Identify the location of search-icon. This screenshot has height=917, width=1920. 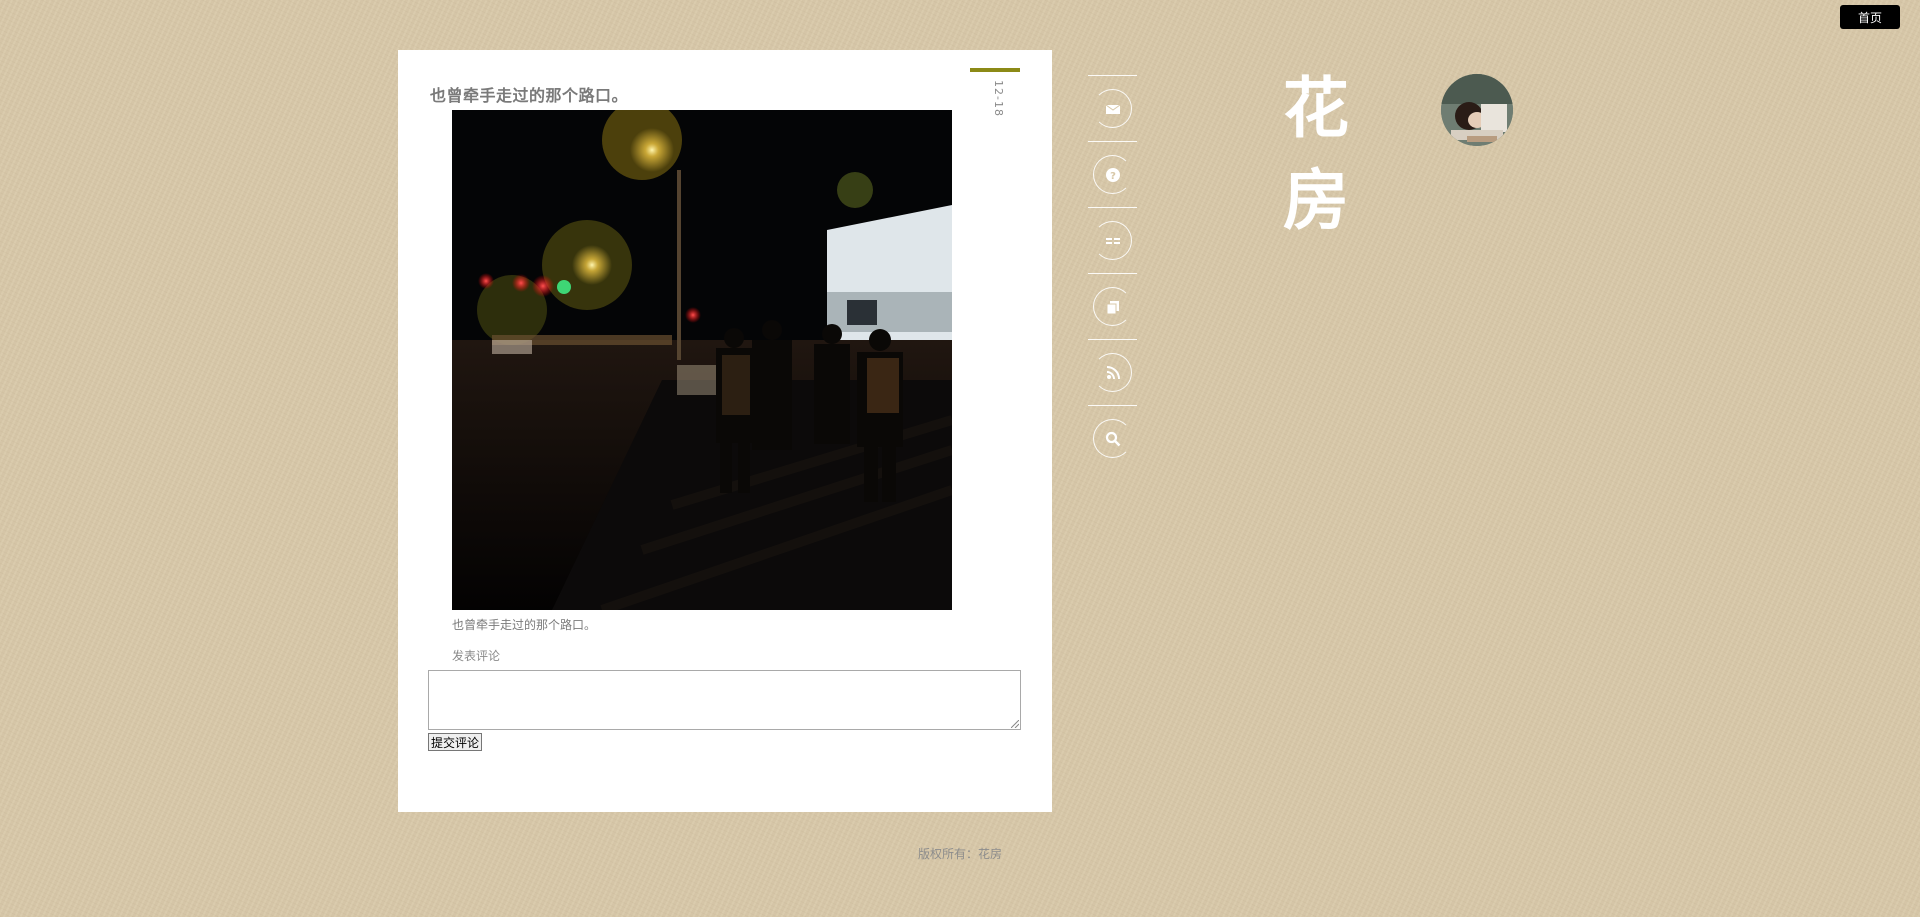
(1113, 439).